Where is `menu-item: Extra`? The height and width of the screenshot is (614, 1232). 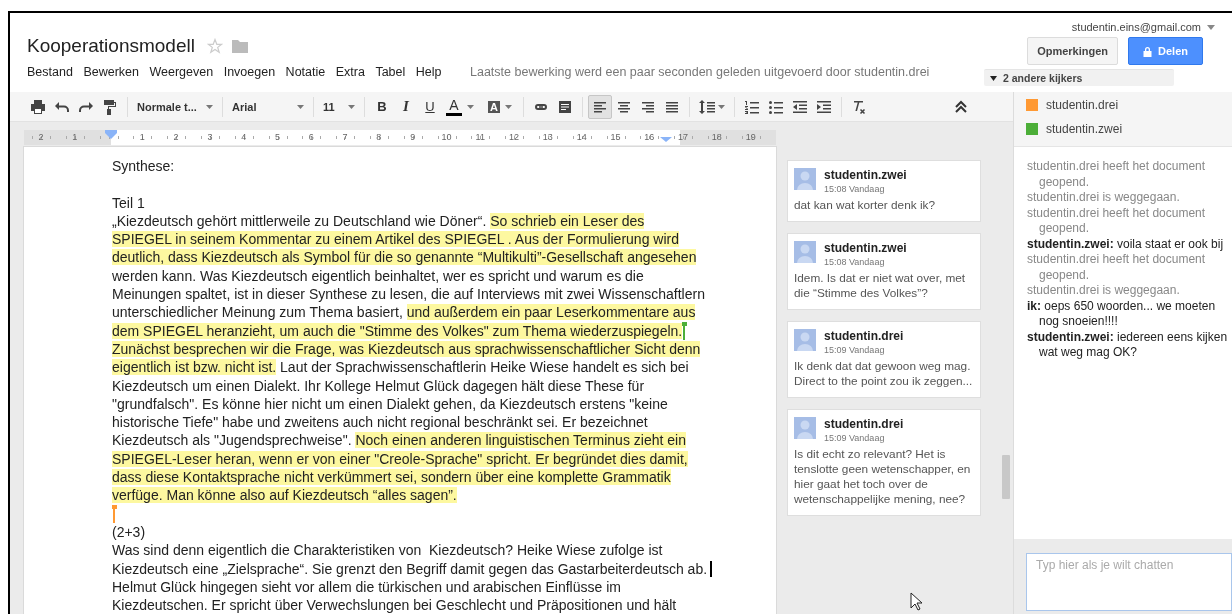 menu-item: Extra is located at coordinates (350, 72).